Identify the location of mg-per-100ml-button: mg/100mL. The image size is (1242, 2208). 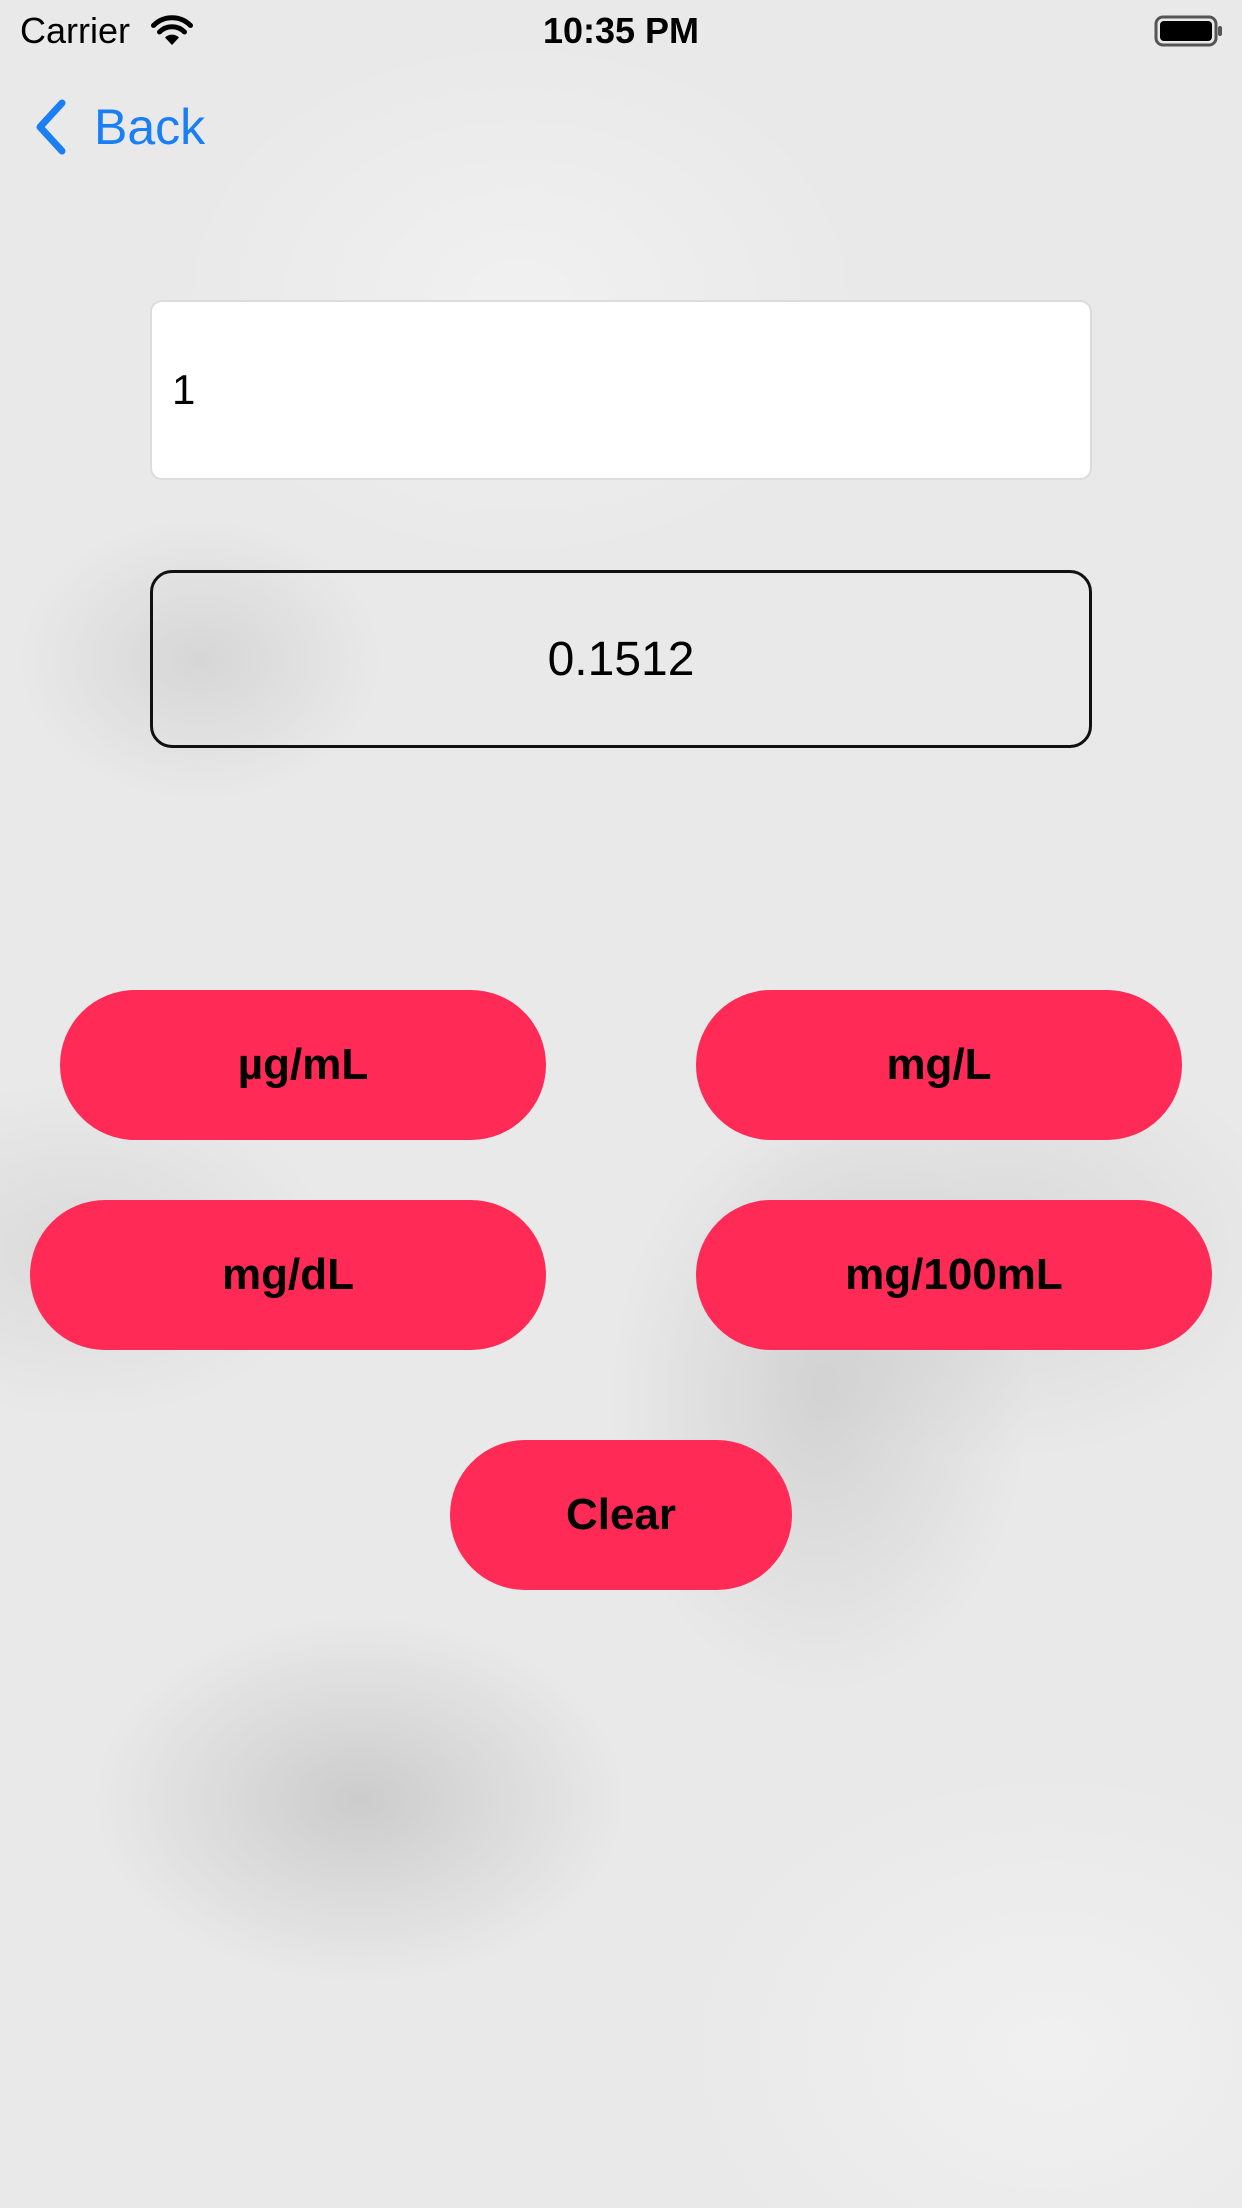
(954, 1275).